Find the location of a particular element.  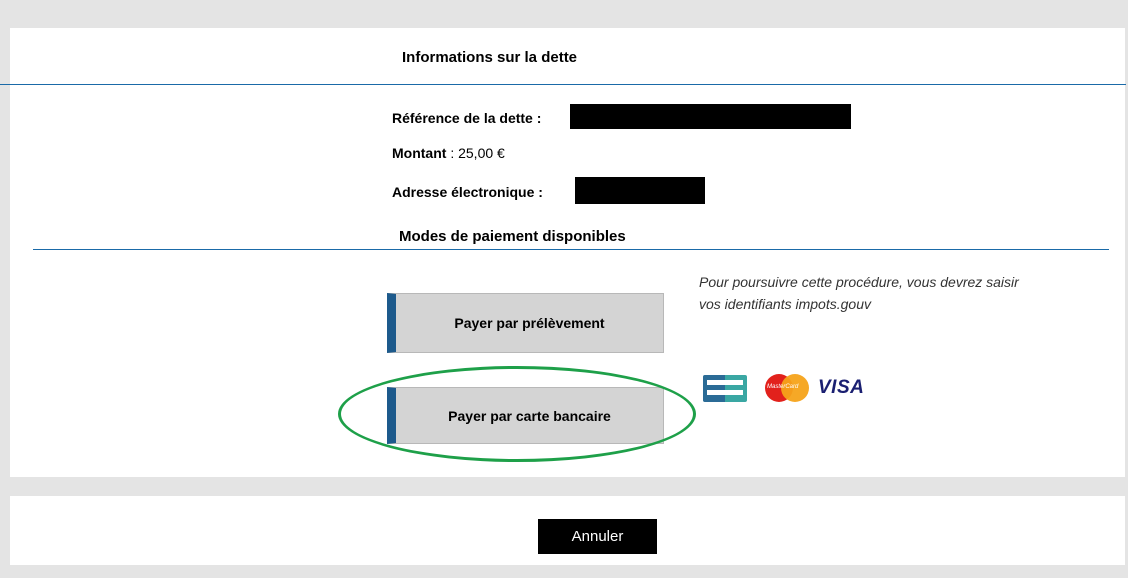

amount-value: : 25,00 € is located at coordinates (477, 153).